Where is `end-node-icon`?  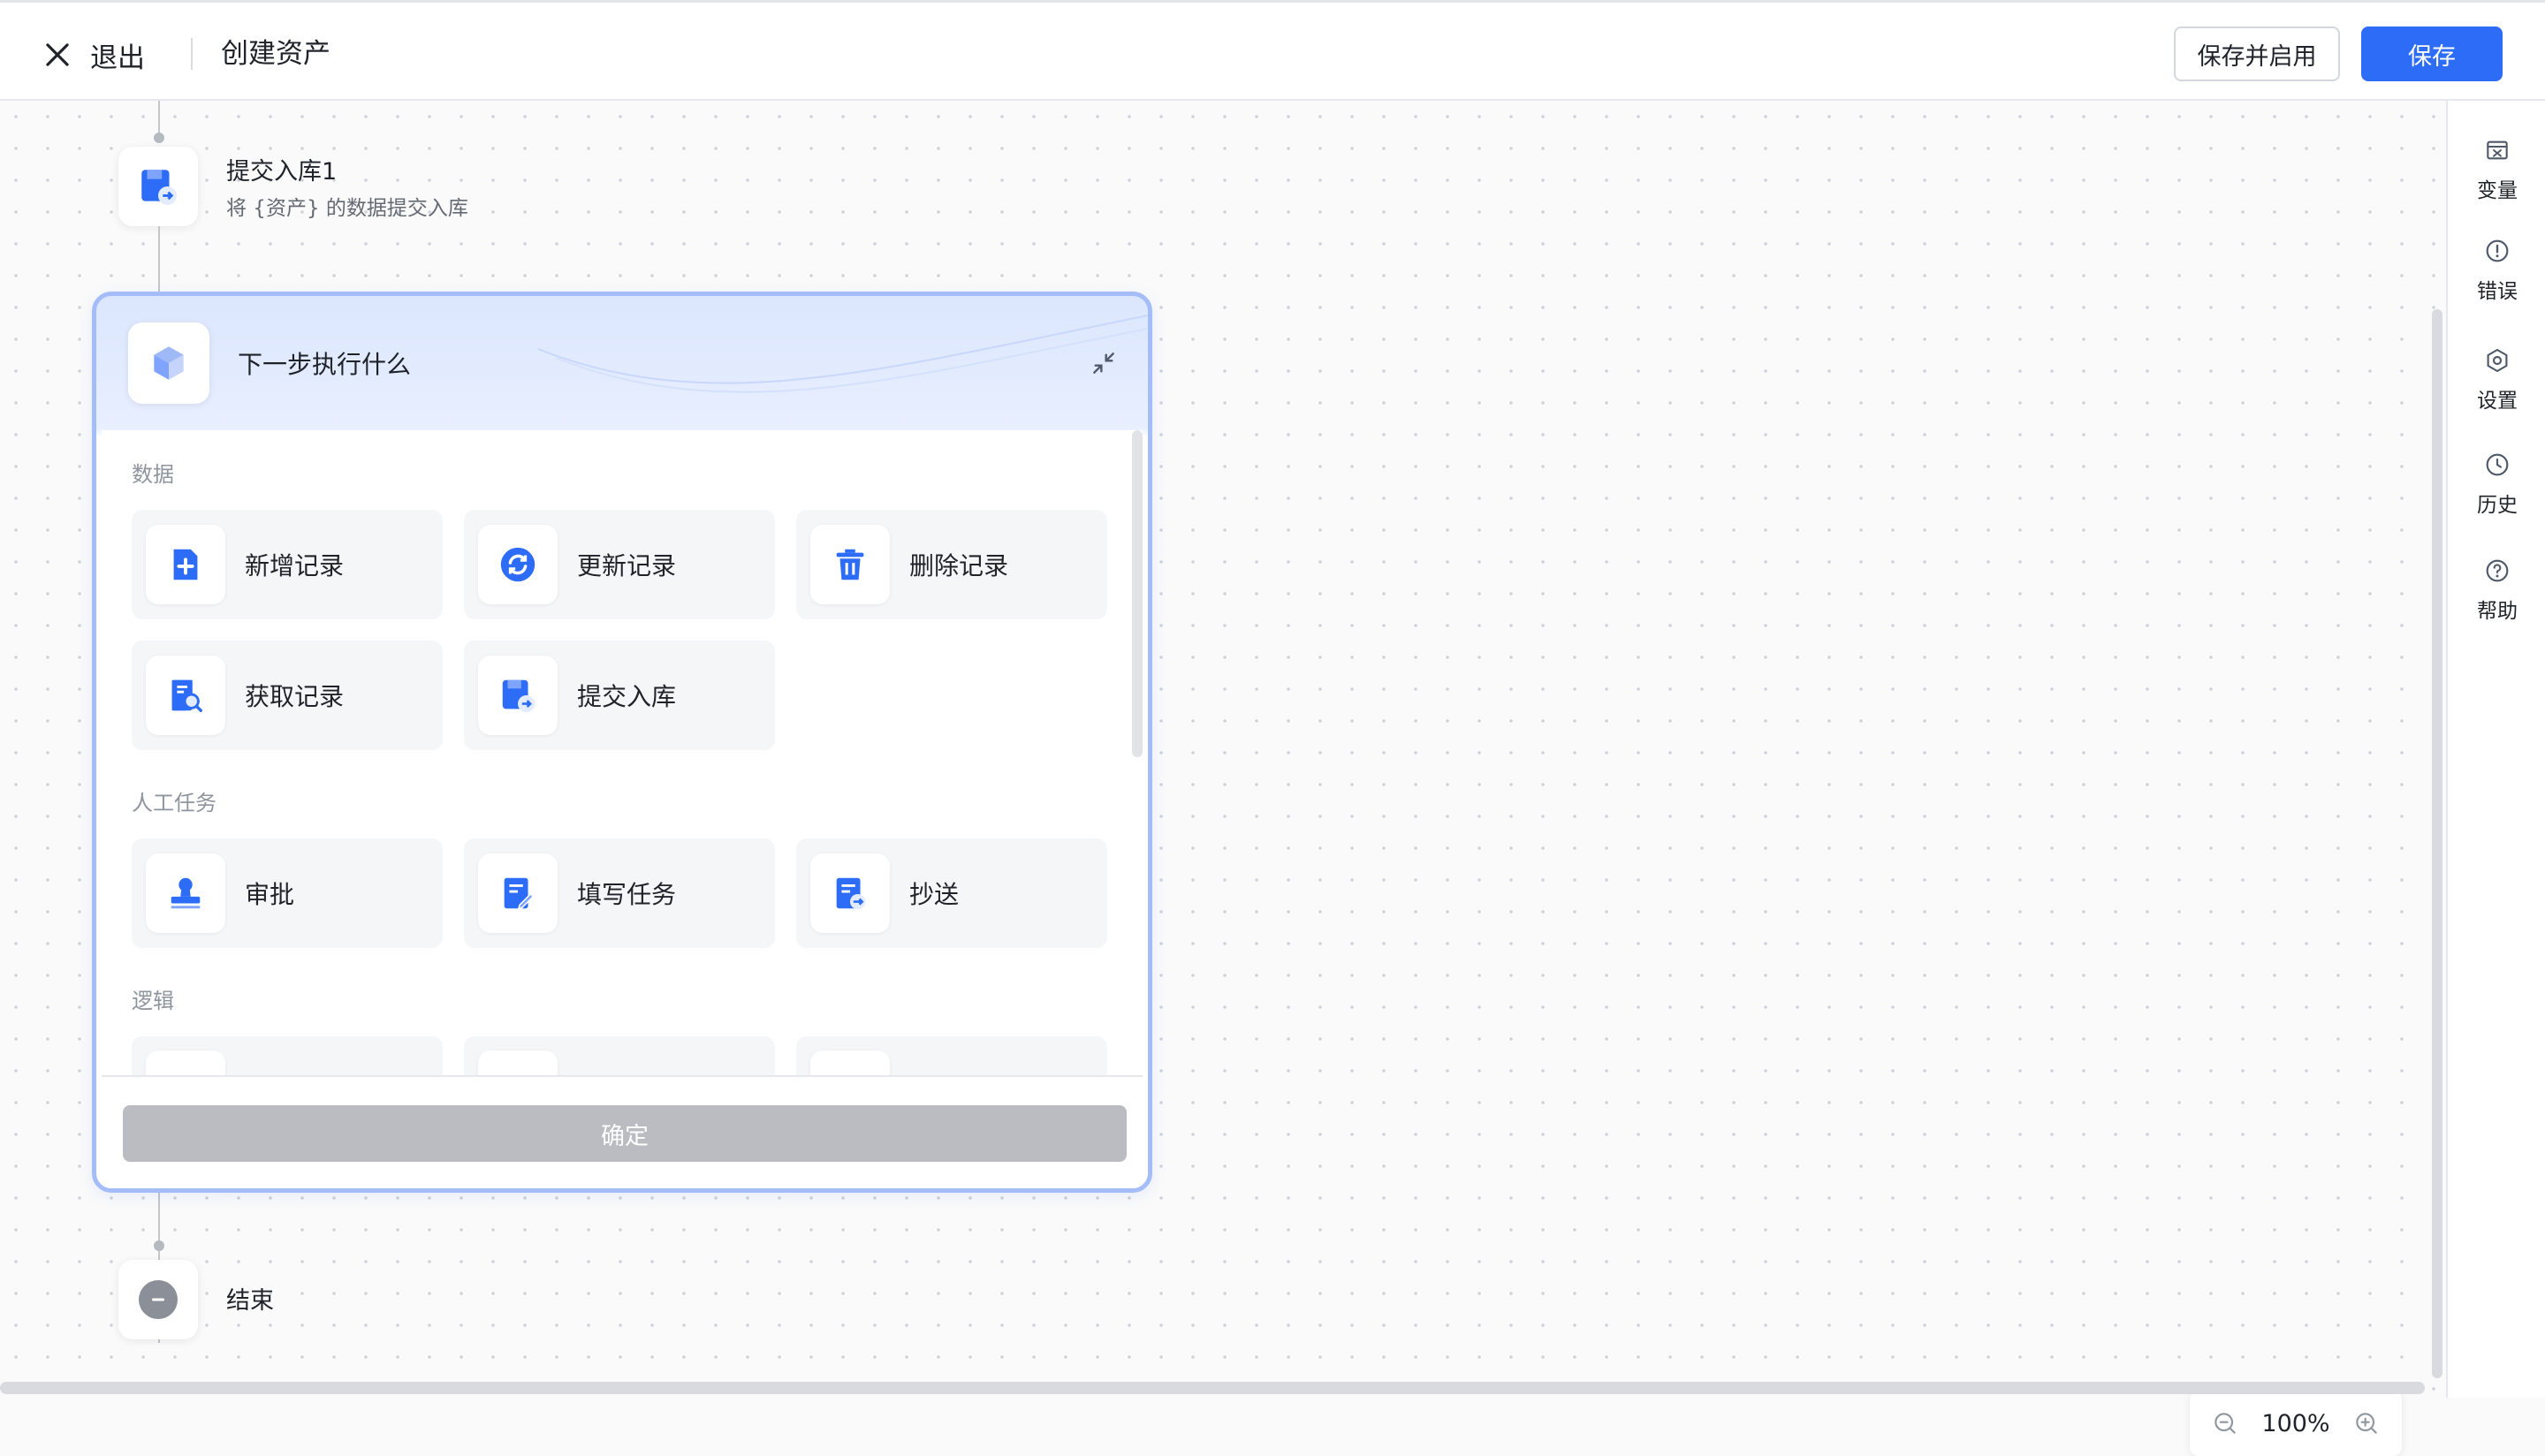
end-node-icon is located at coordinates (158, 1299).